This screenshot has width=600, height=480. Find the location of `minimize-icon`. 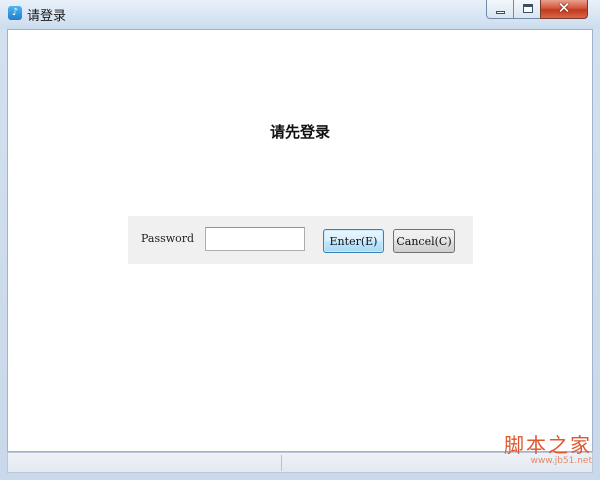

minimize-icon is located at coordinates (500, 12).